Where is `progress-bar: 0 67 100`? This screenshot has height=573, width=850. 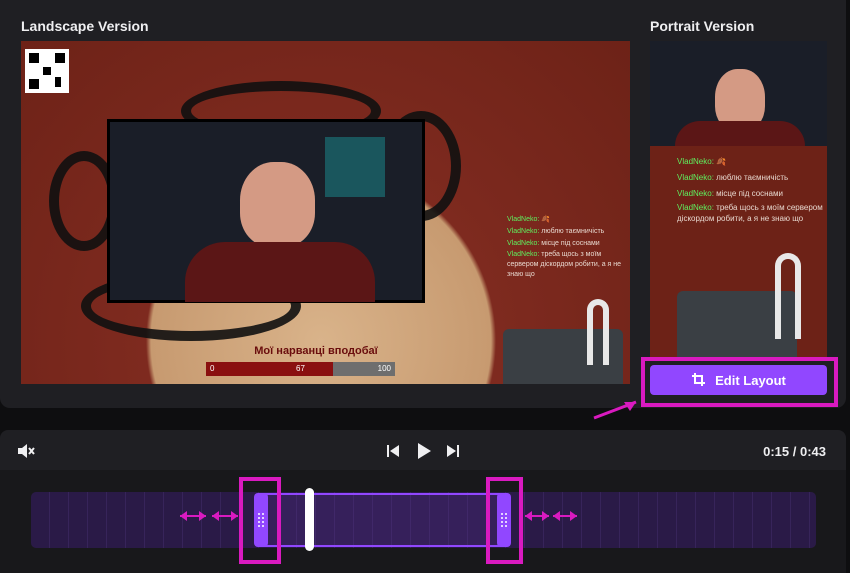 progress-bar: 0 67 100 is located at coordinates (300, 369).